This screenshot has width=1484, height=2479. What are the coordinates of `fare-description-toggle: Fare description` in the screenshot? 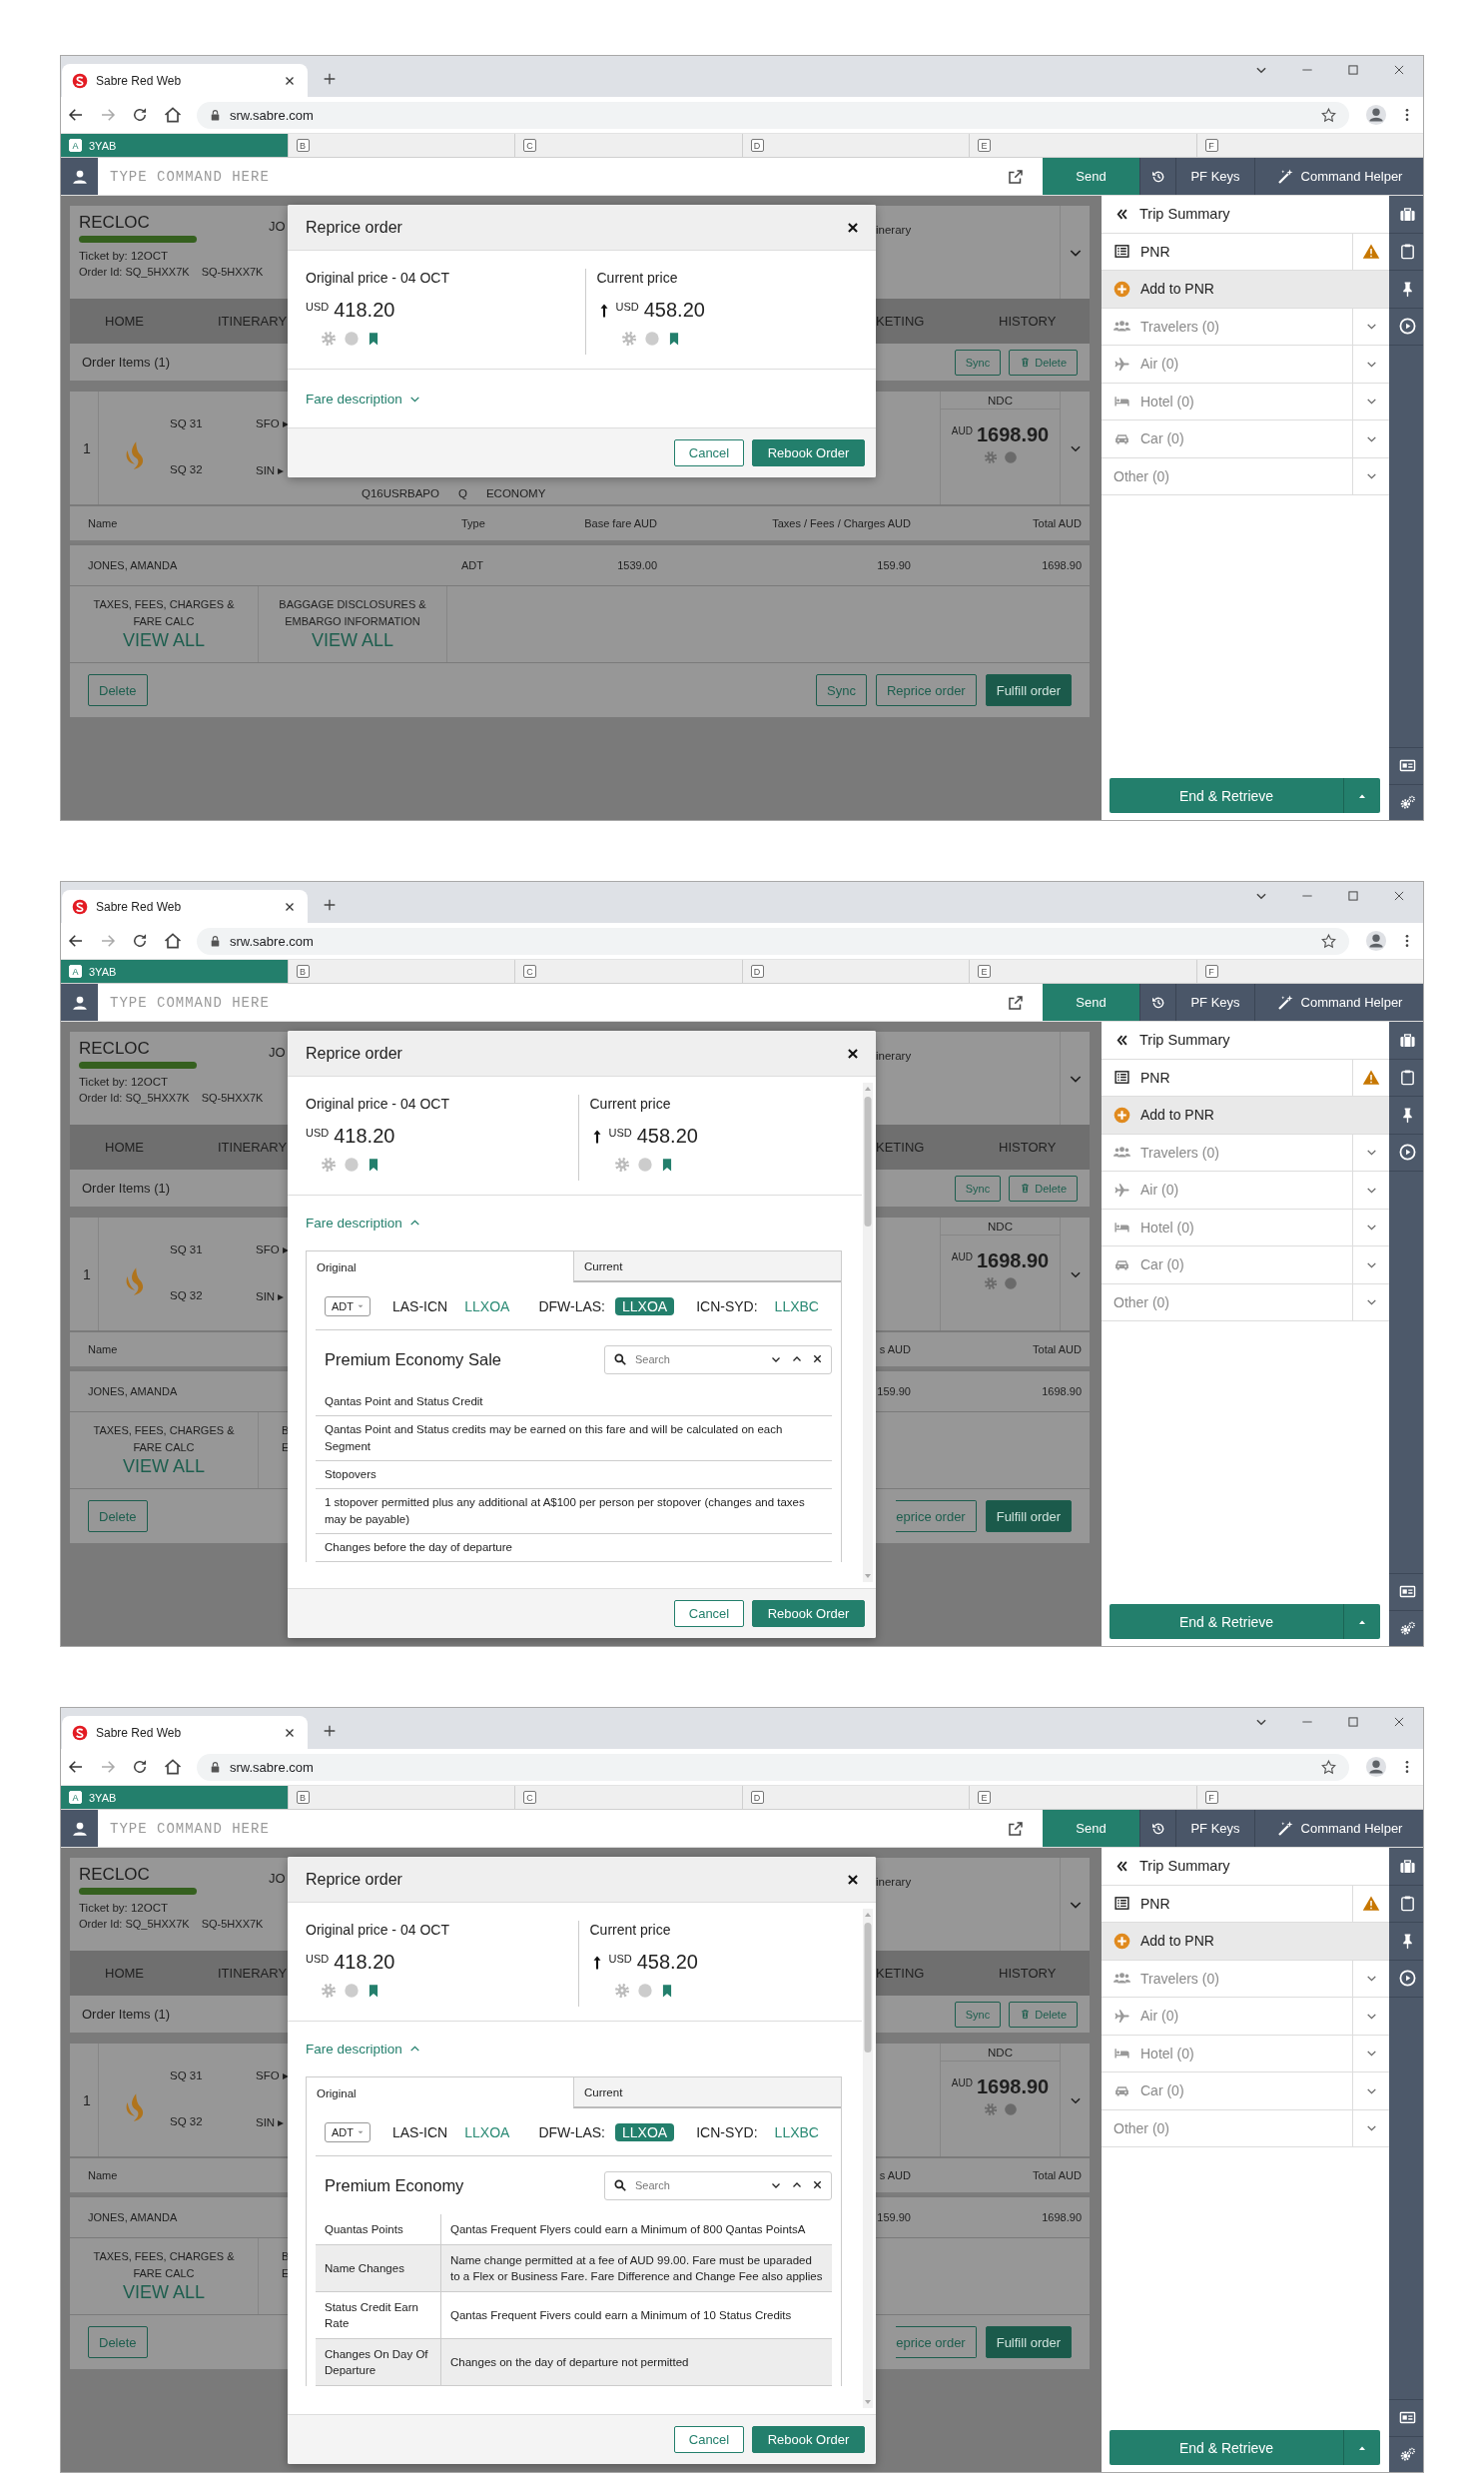 It's located at (363, 1223).